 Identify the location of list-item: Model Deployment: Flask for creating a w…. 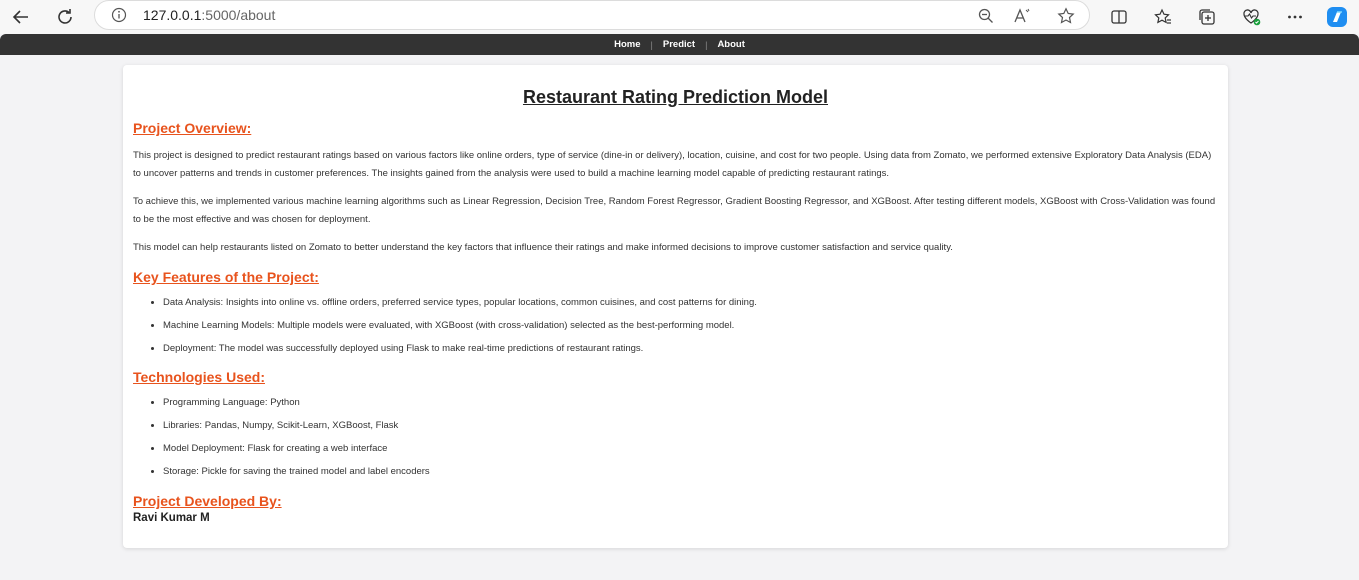
(690, 448).